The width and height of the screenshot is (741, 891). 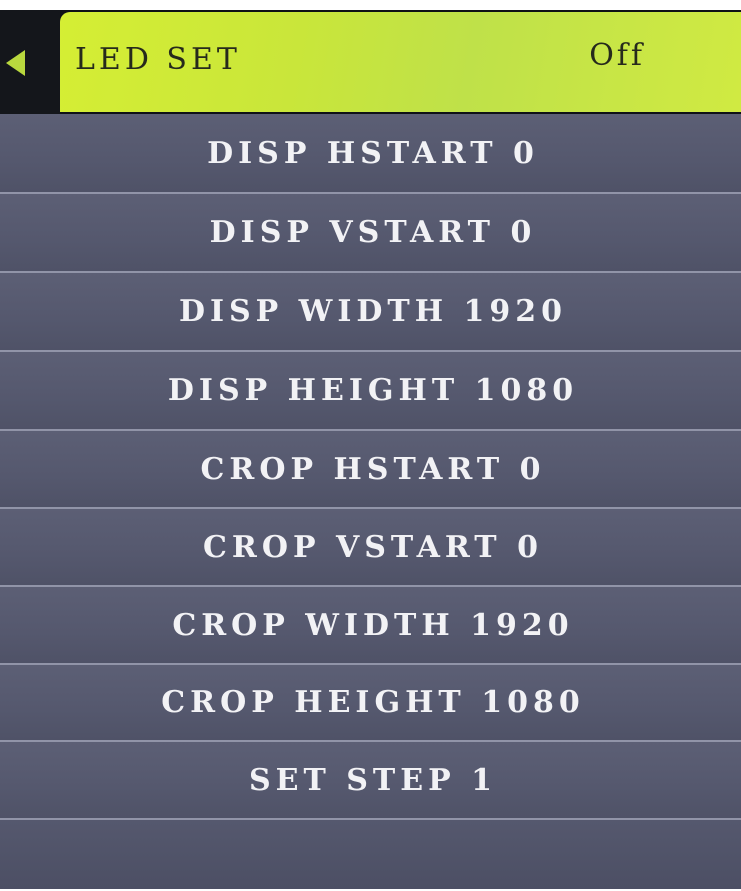 What do you see at coordinates (373, 780) in the screenshot?
I see `menu-item-label: SET STEP 1` at bounding box center [373, 780].